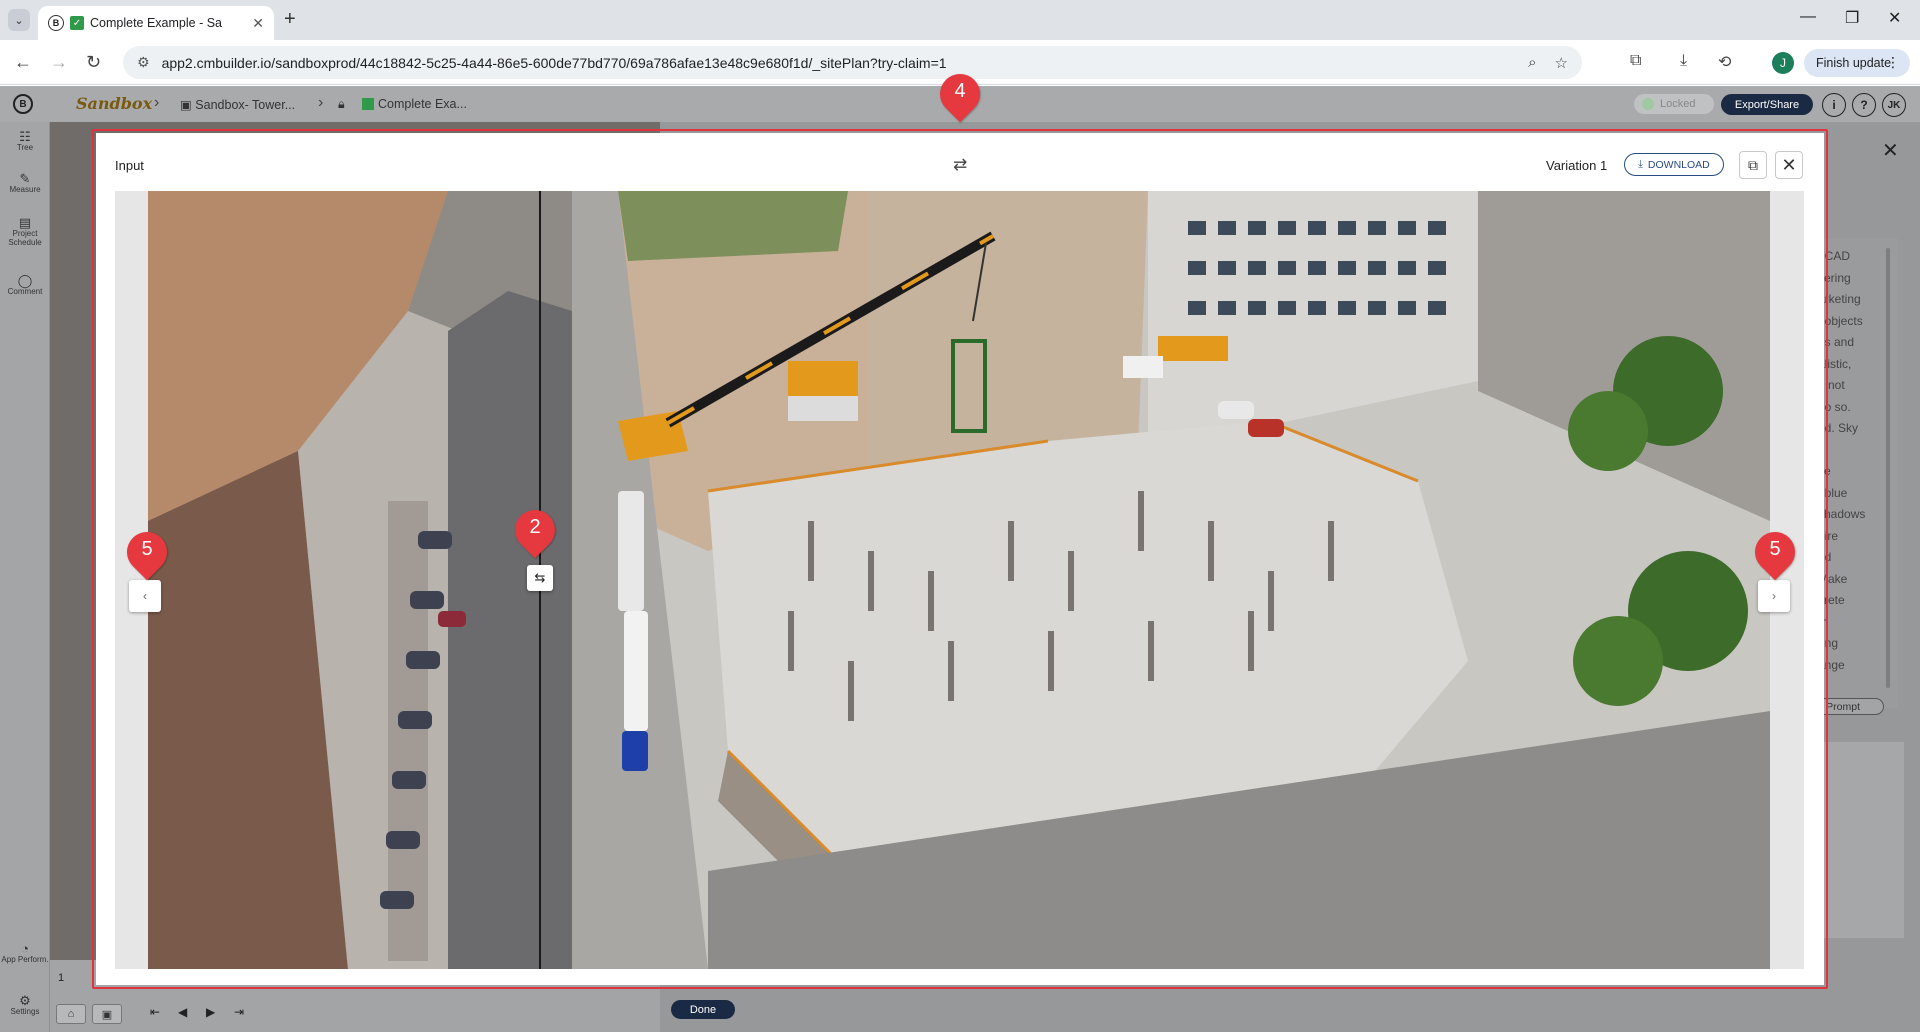 The height and width of the screenshot is (1032, 1920). I want to click on cmbuilder-favicon-icon: B, so click(56, 23).